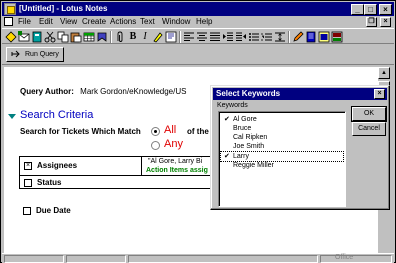 This screenshot has width=396, height=263. I want to click on cancel-button: Cancel, so click(369, 129).